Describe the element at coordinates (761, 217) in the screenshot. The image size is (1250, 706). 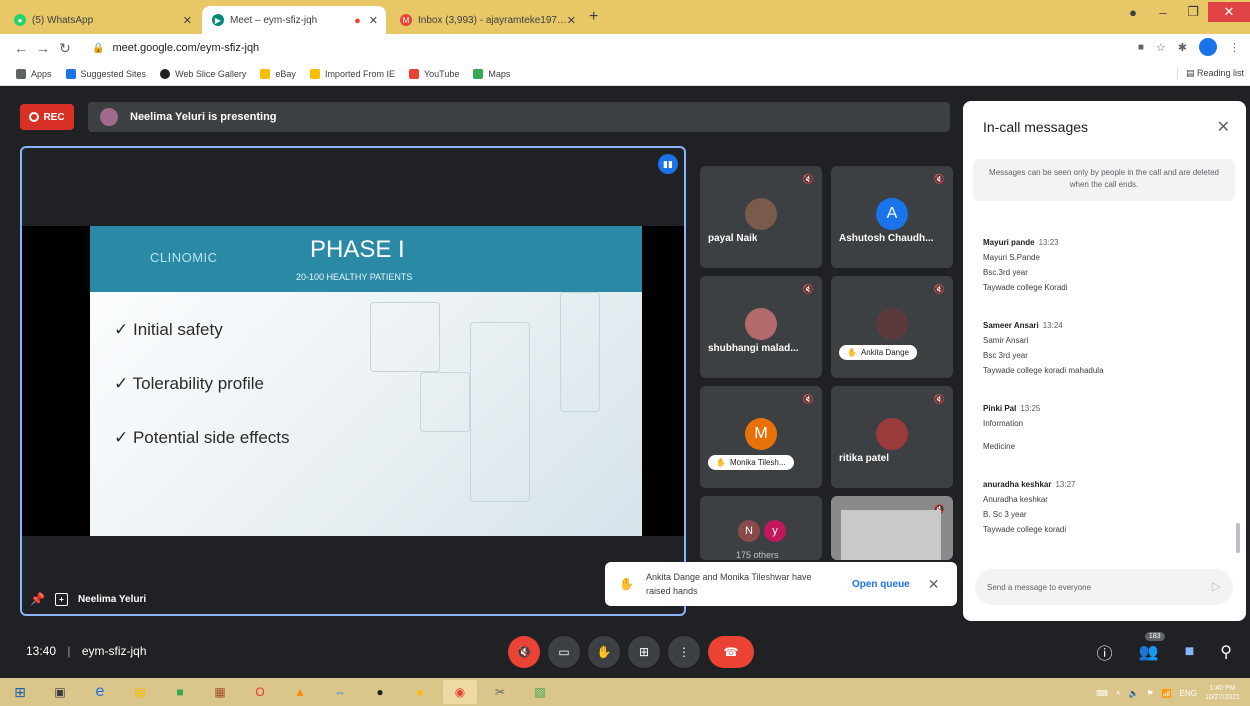
I see `participant-tile: 🔇 payal Naik` at that location.